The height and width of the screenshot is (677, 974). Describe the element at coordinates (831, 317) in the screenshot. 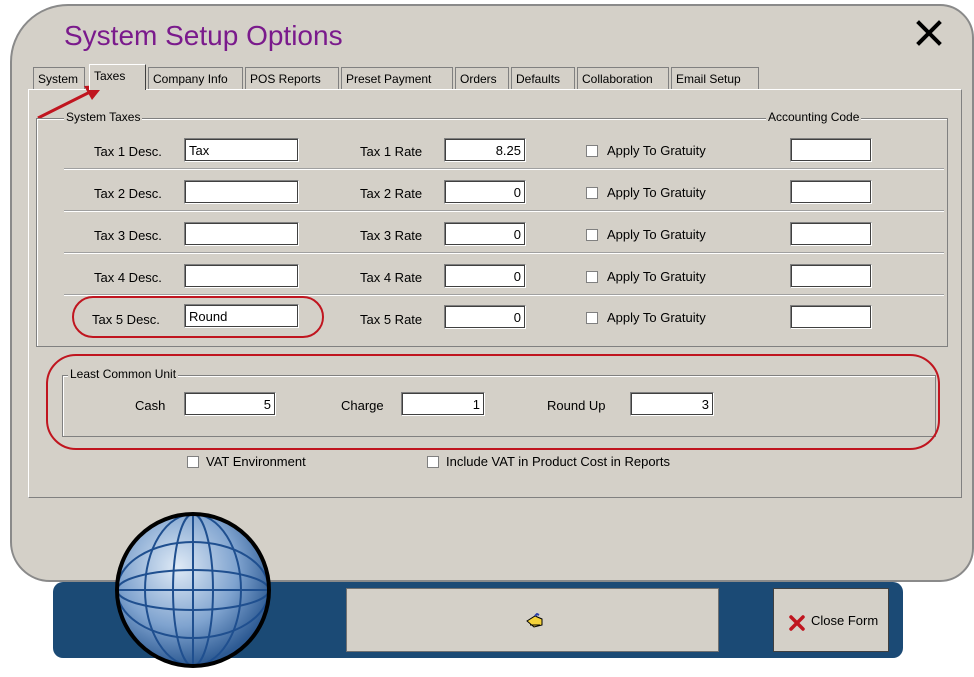

I see `tax-5-accounting-code-input` at that location.